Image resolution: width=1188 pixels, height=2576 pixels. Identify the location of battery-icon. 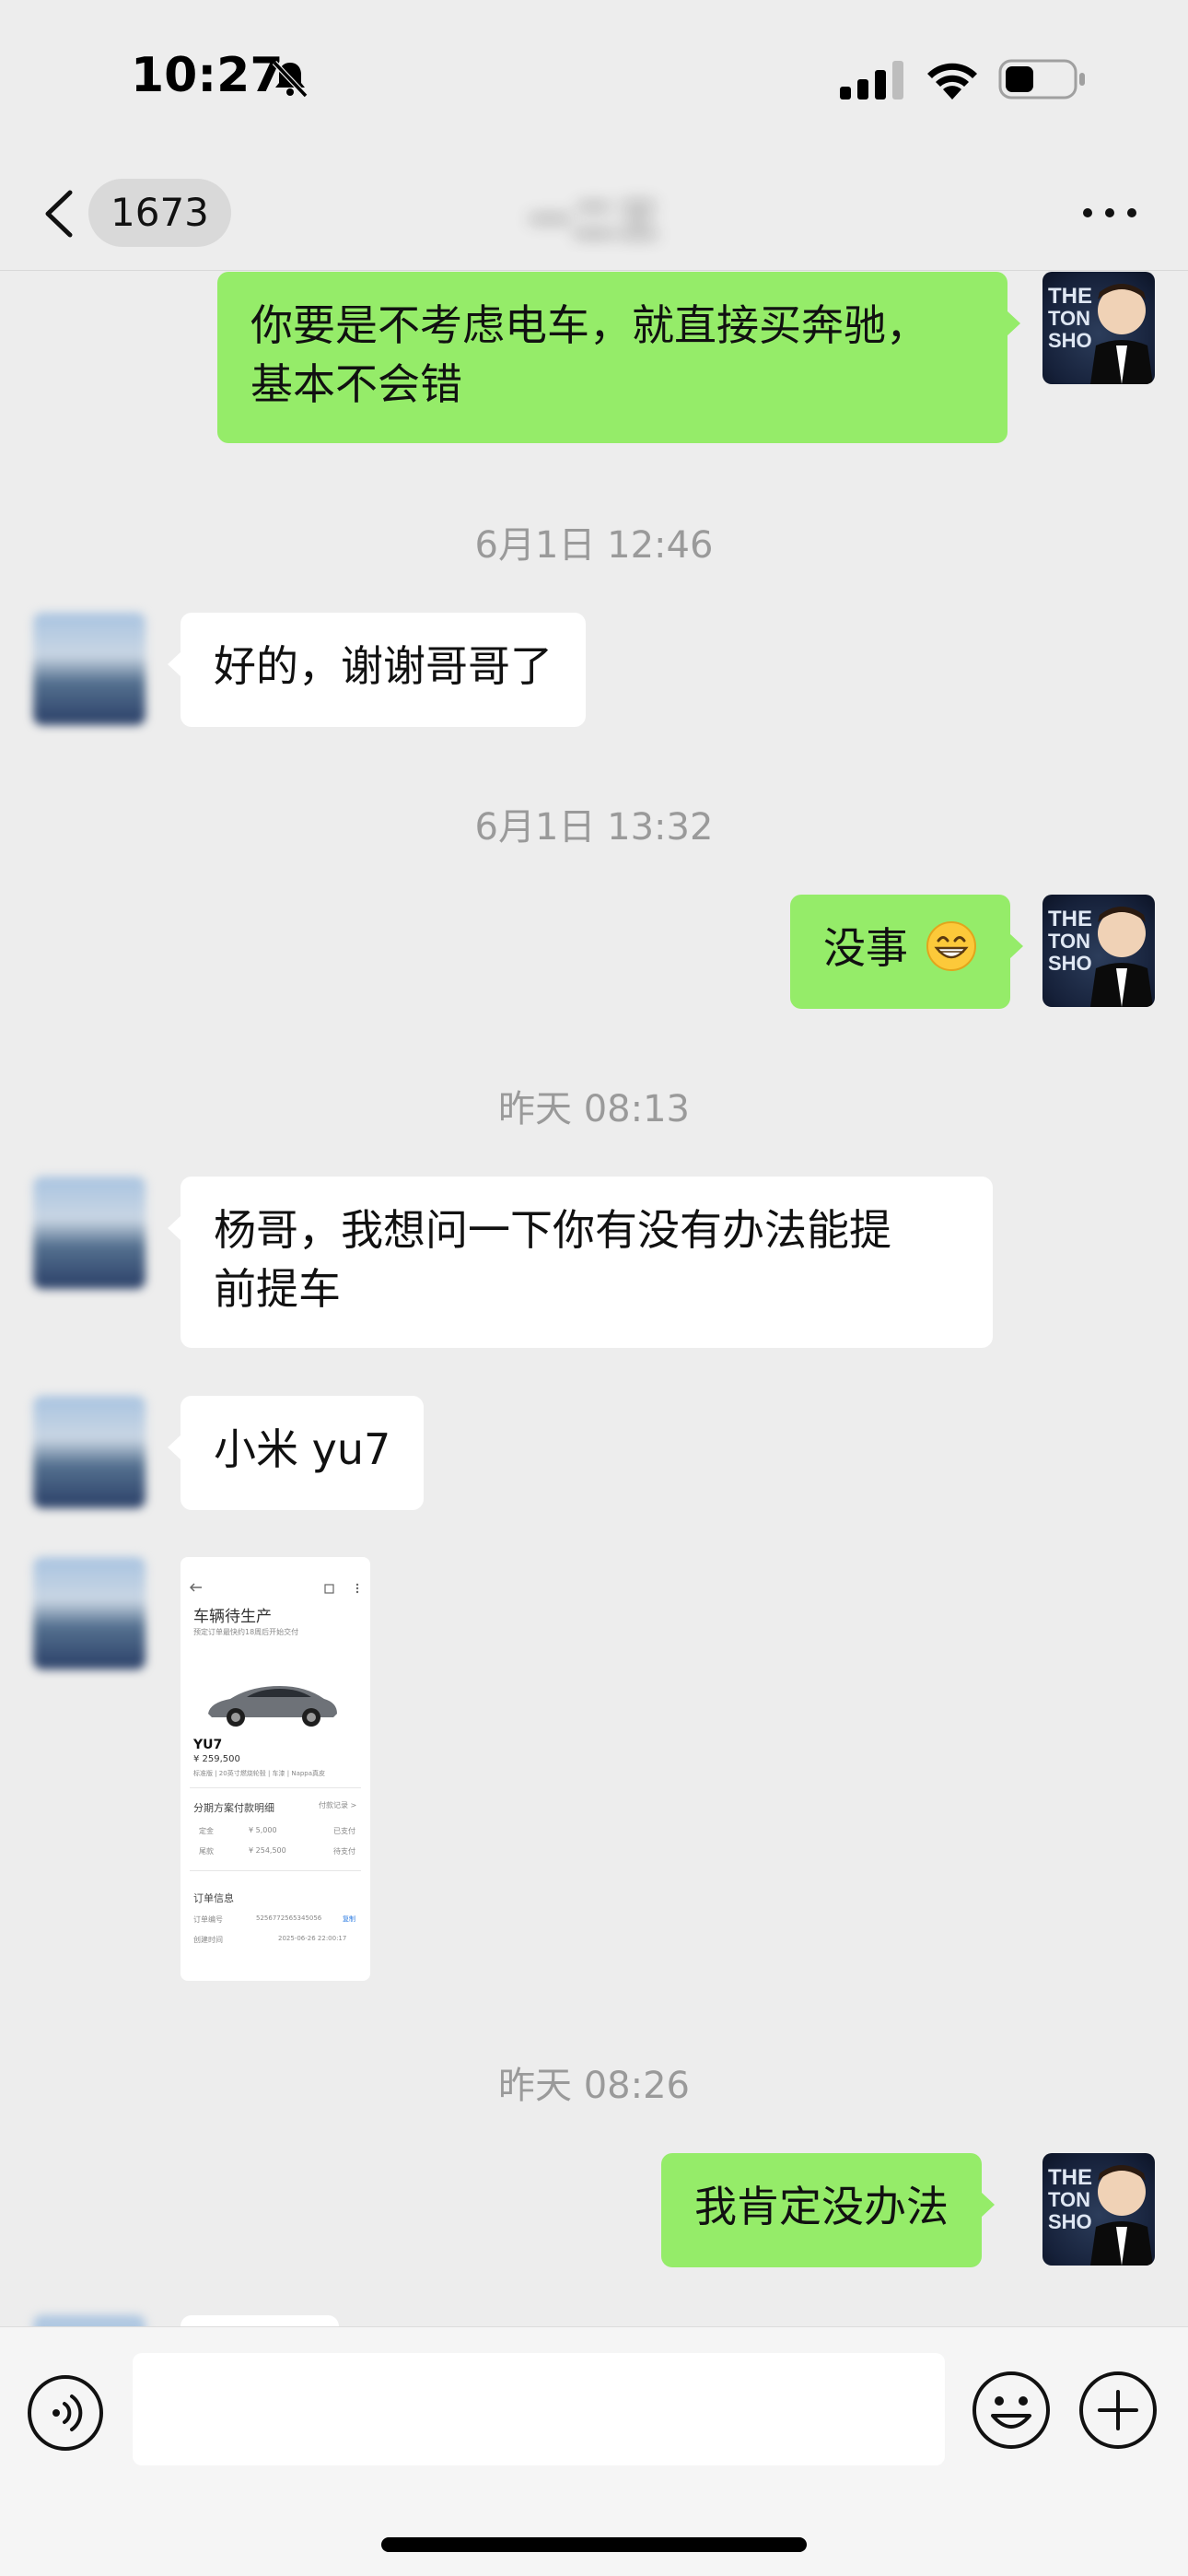
(1041, 79).